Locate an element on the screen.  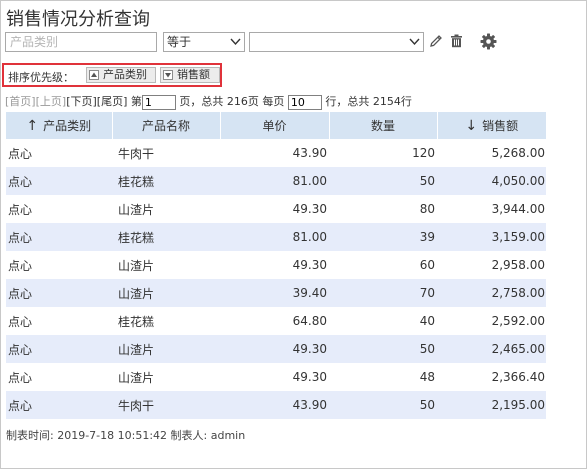
table-row: 点心 牛肉干 43.90 50 2,195.00 is located at coordinates (276, 405).